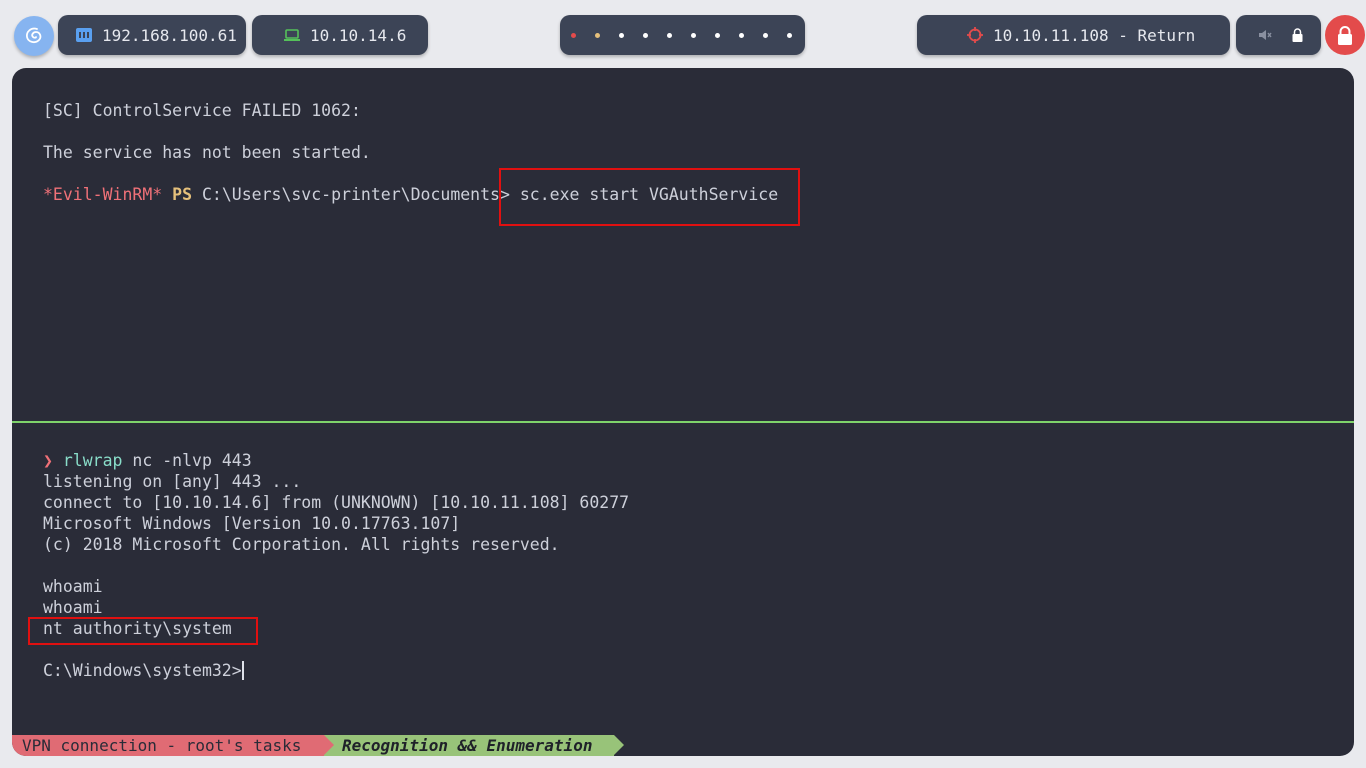  Describe the element at coordinates (474, 745) in the screenshot. I see `status-window-segment: Recognition && Enumeration` at that location.